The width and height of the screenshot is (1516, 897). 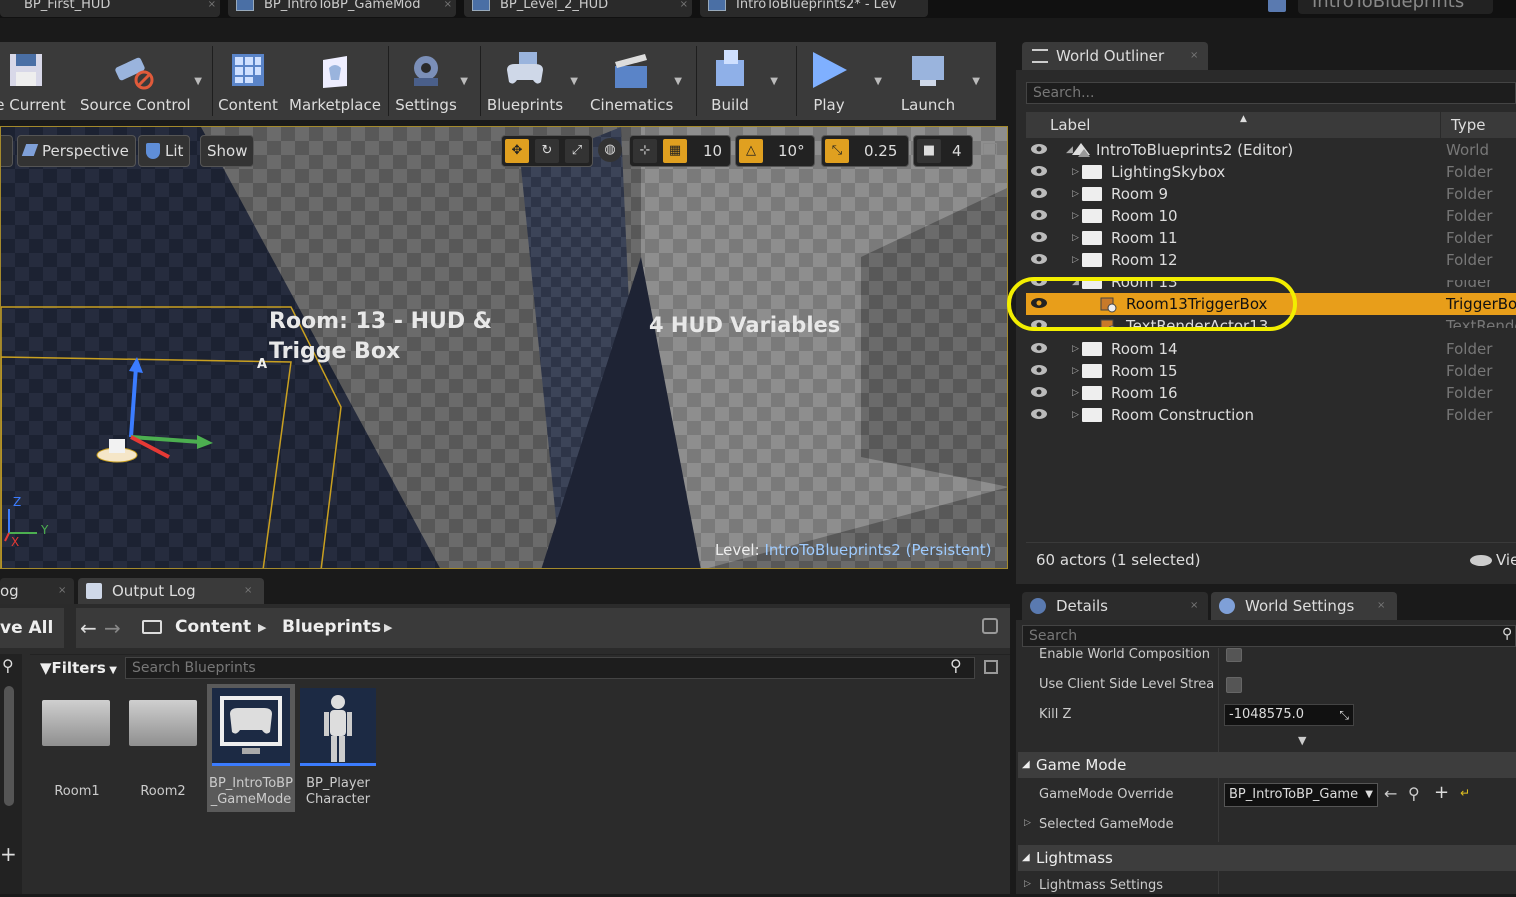 I want to click on tab-bp-introtobp-gamemode: BP_IntroToBP_GameMod ×, so click(x=342, y=8).